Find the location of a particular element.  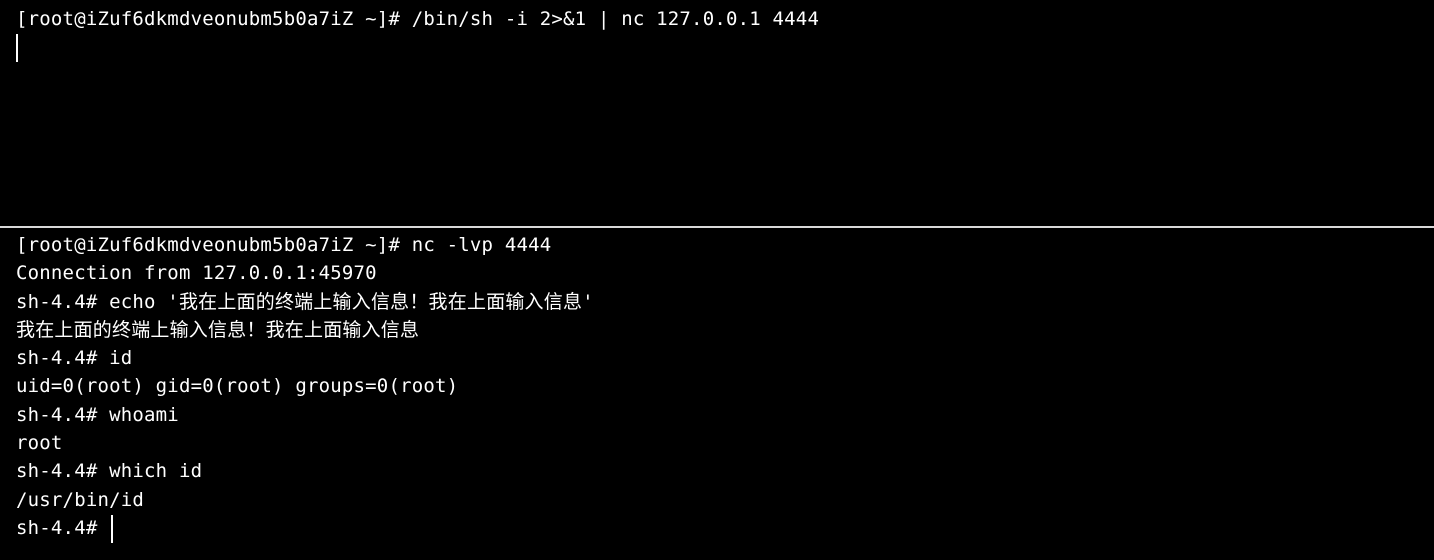

terminal-line: sh-4.4# which id is located at coordinates (109, 471).